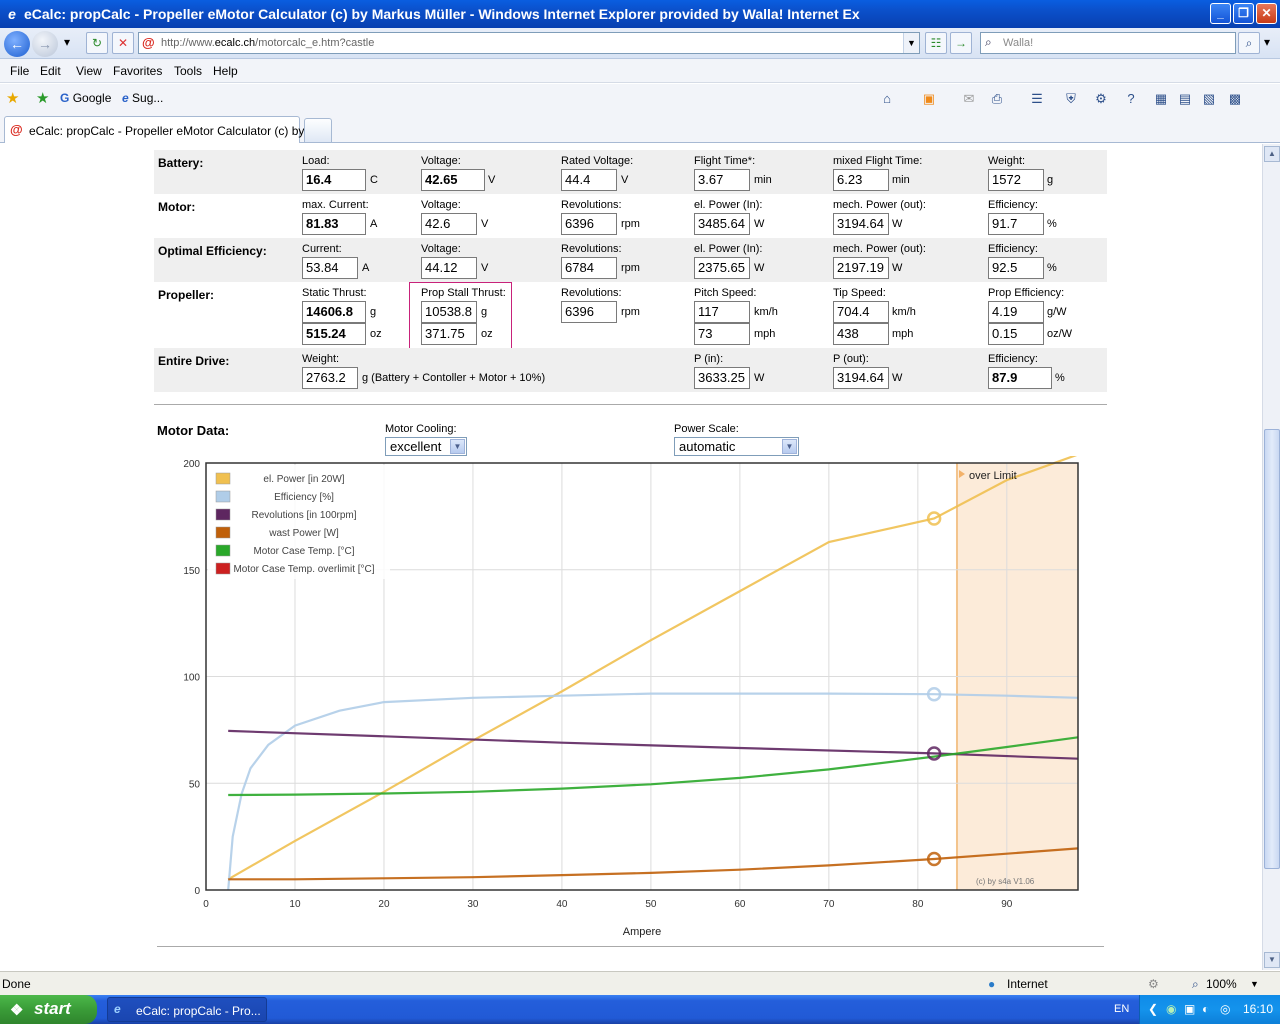 The height and width of the screenshot is (1024, 1280). Describe the element at coordinates (589, 312) in the screenshot. I see `prop-revolutions-field: 6396` at that location.